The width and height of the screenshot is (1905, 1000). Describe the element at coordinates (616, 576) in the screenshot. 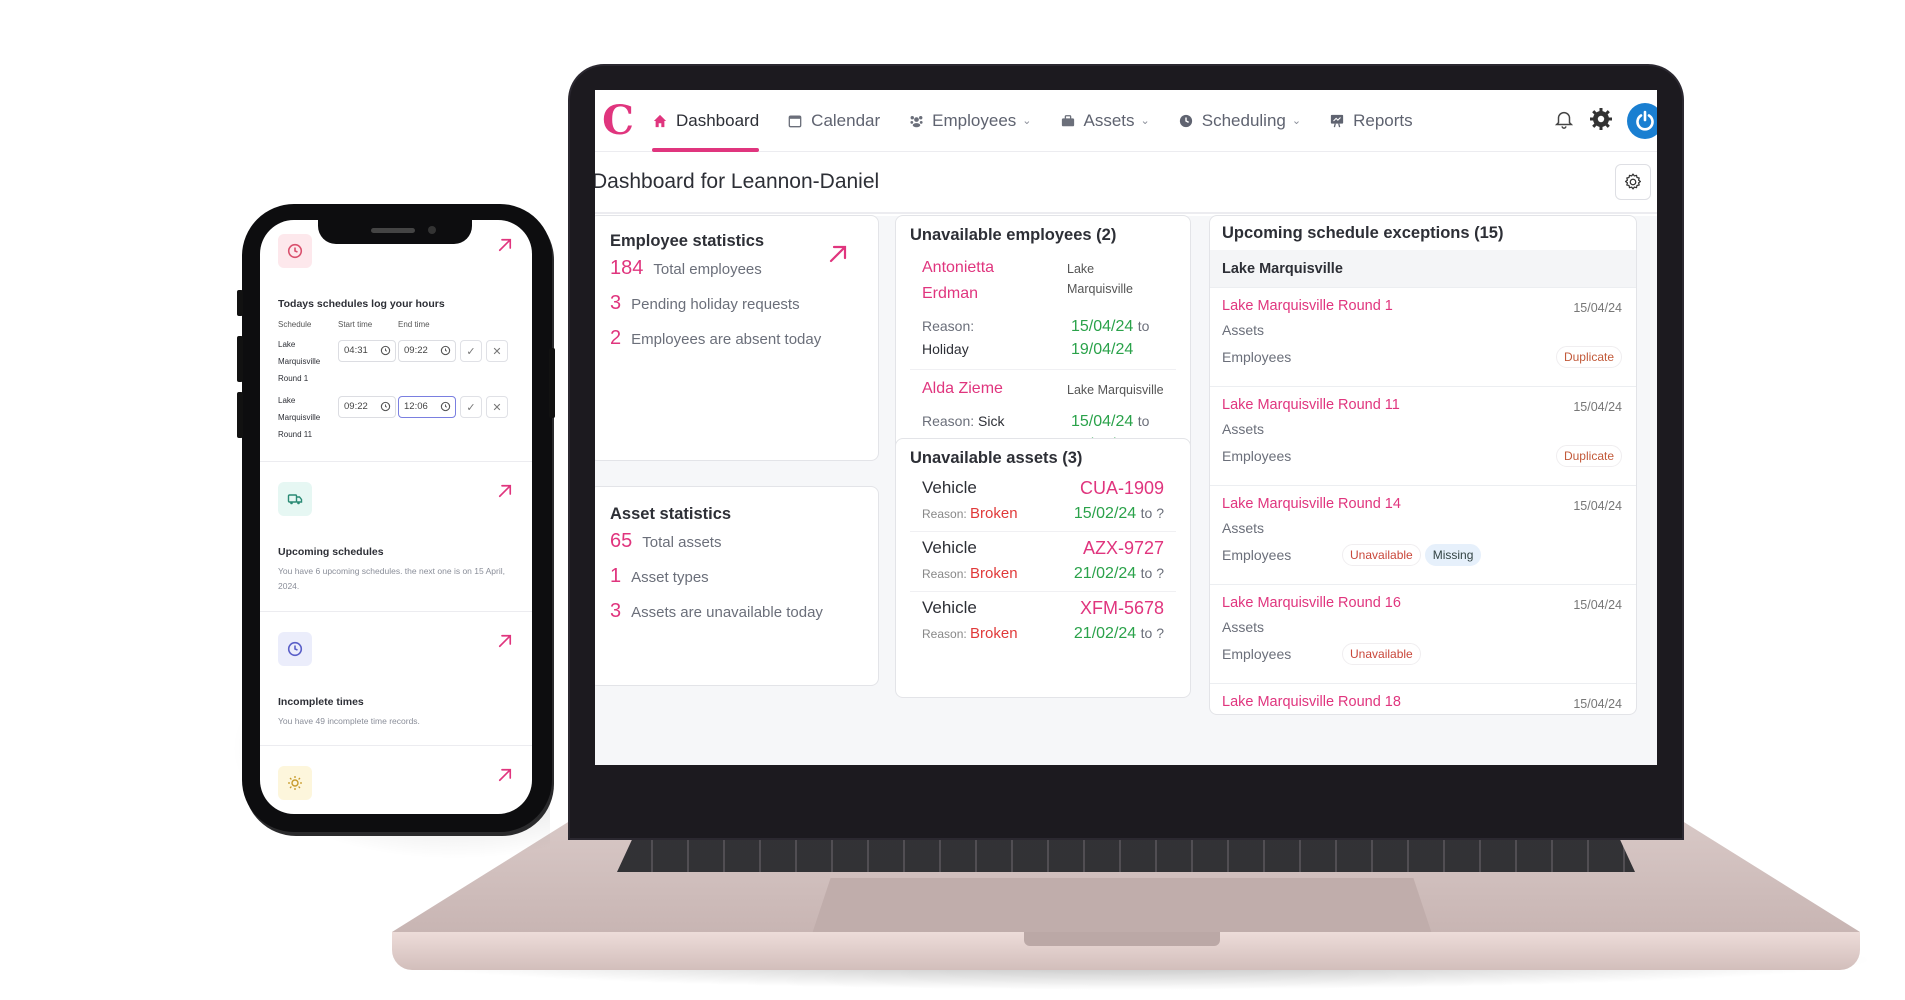

I see `stat-value: 1` at that location.